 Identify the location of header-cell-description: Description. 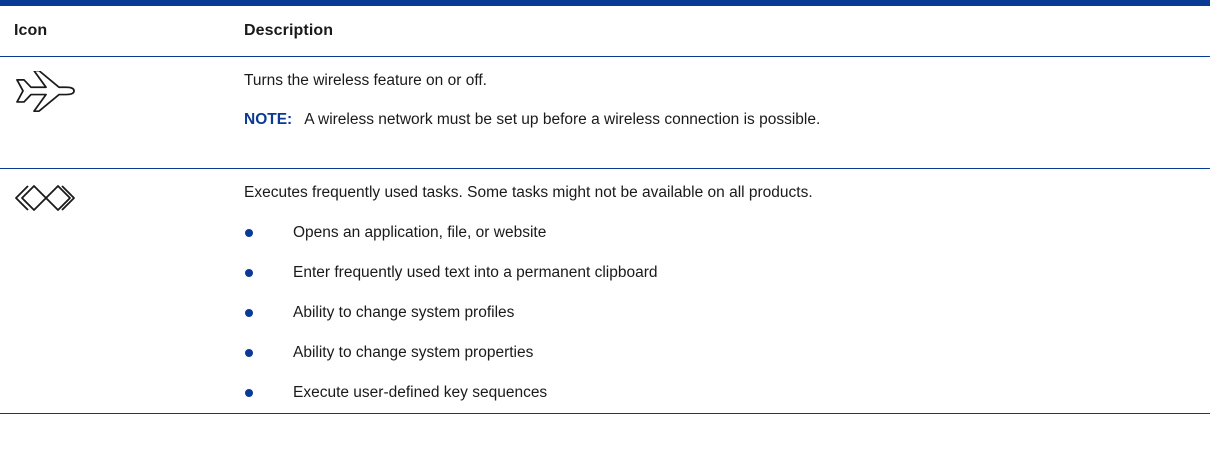
(727, 31).